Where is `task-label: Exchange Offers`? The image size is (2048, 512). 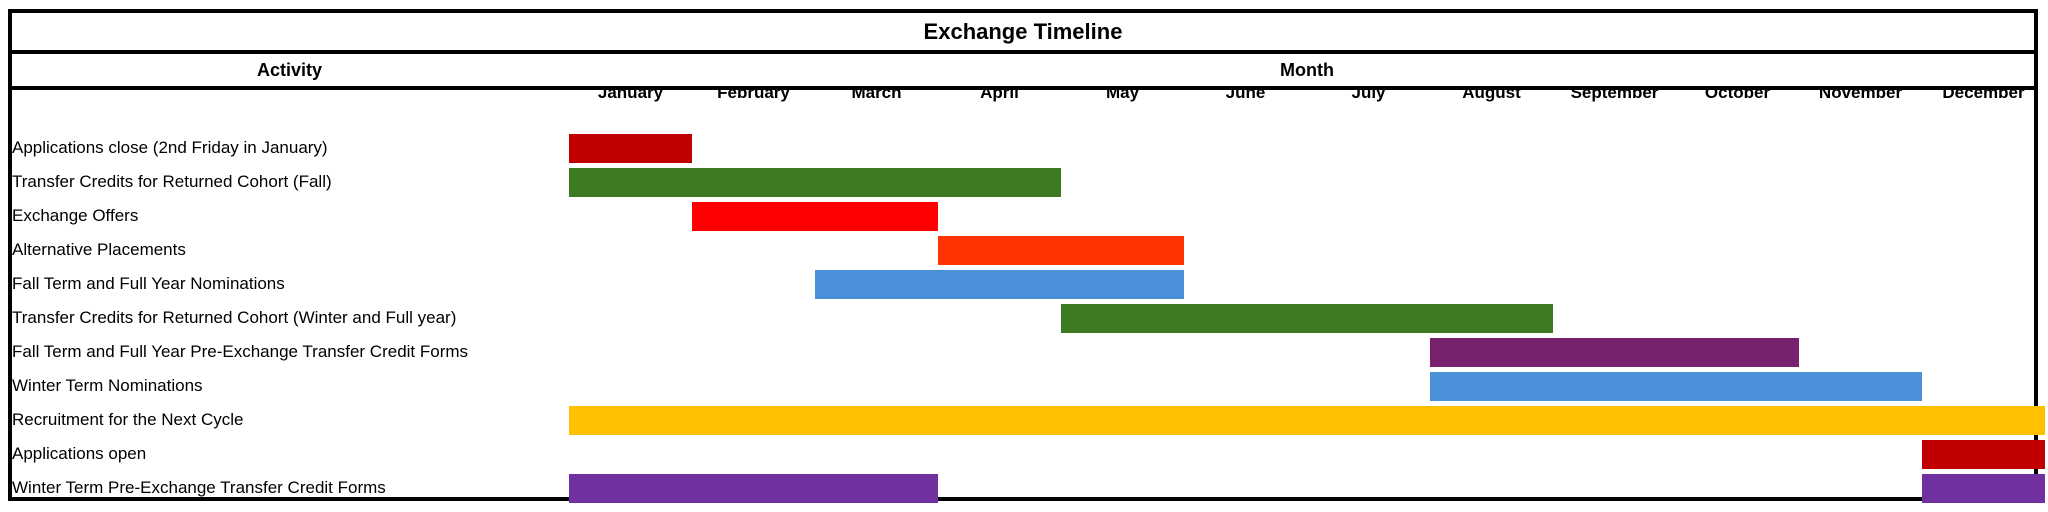 task-label: Exchange Offers is located at coordinates (75, 215).